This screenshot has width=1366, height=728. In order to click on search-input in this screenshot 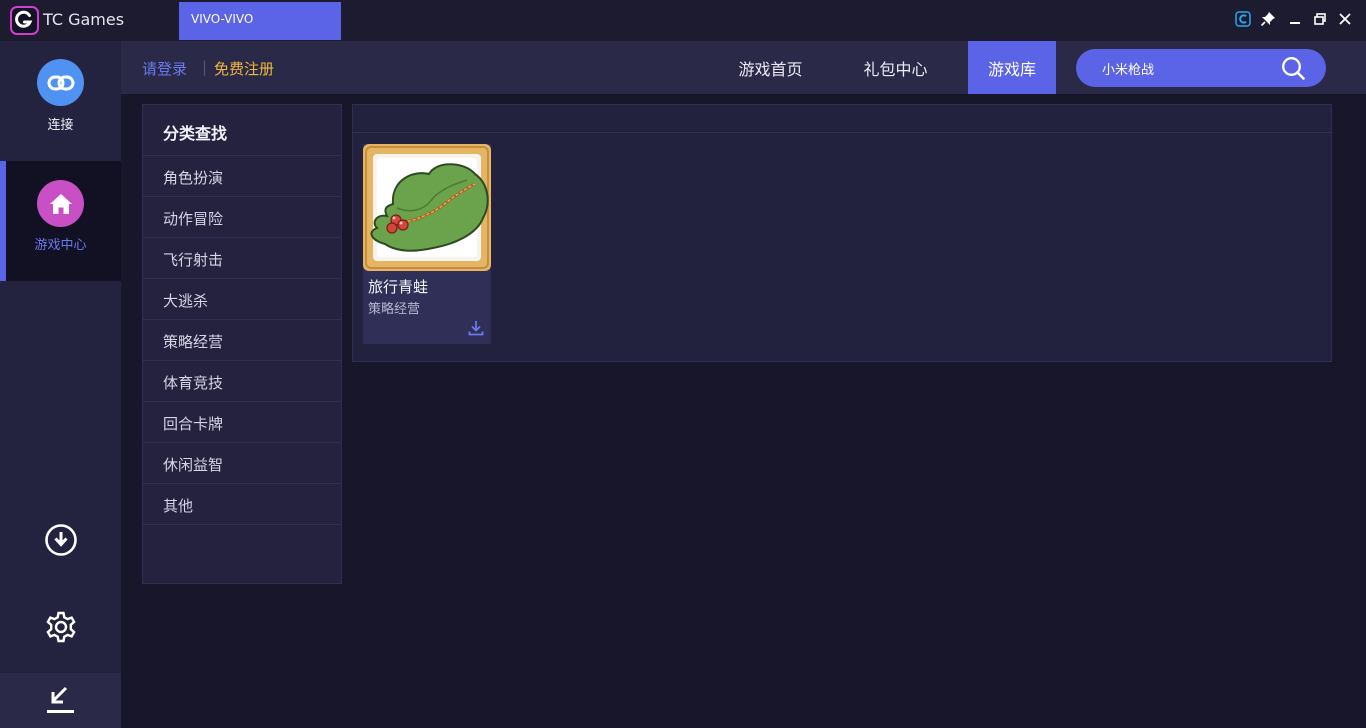, I will do `click(1187, 68)`.